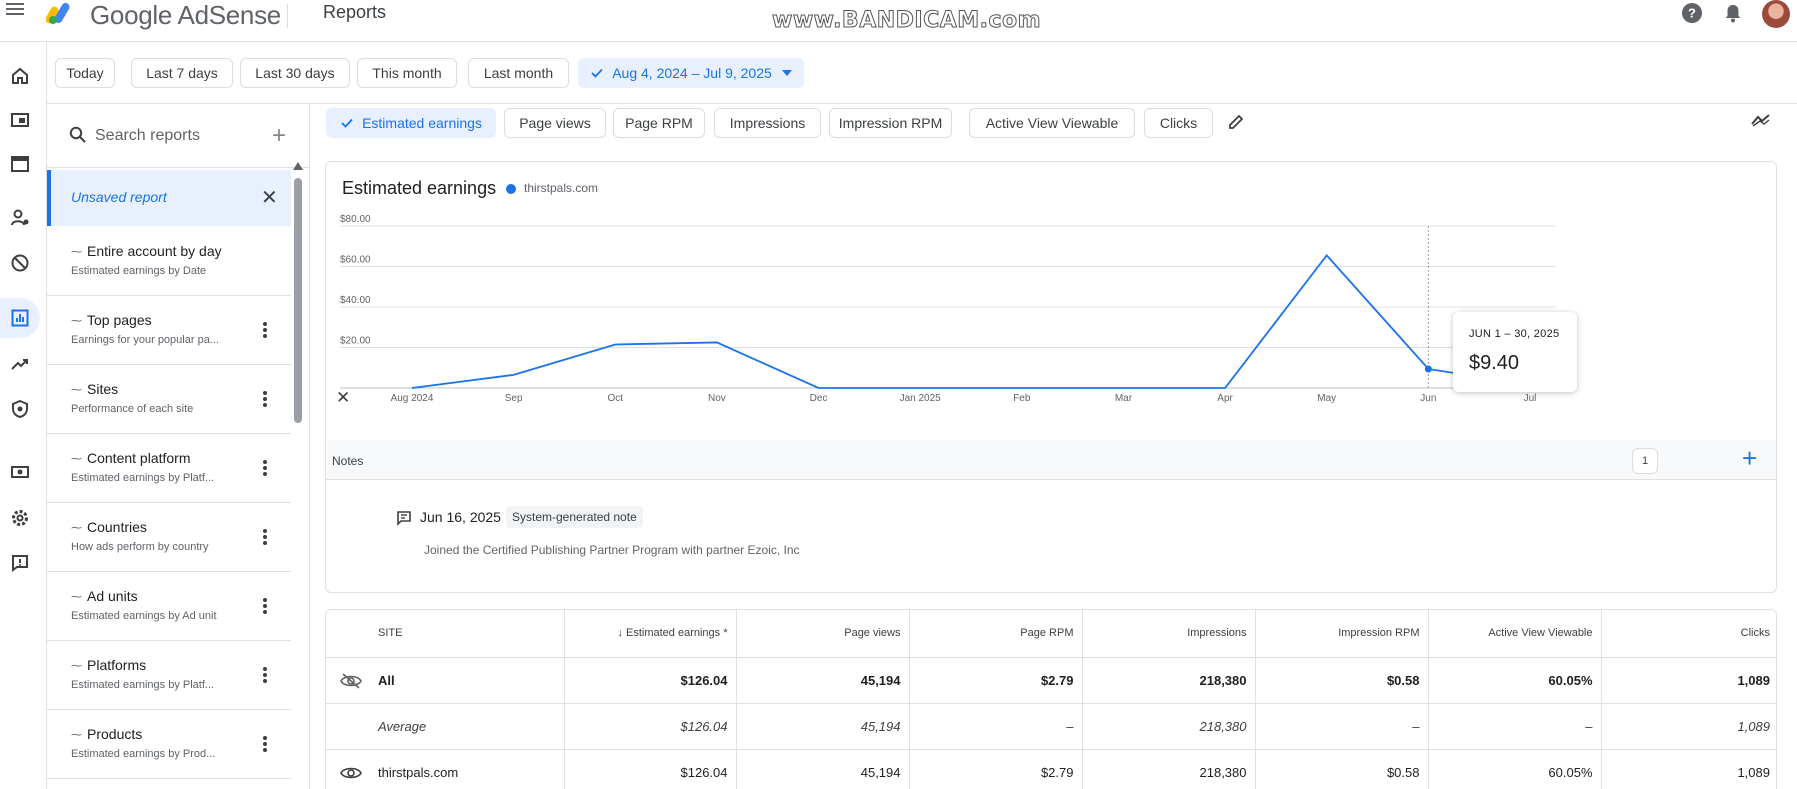 The height and width of the screenshot is (789, 1797). I want to click on date-chip-last-7-days: Last 7 days, so click(182, 73).